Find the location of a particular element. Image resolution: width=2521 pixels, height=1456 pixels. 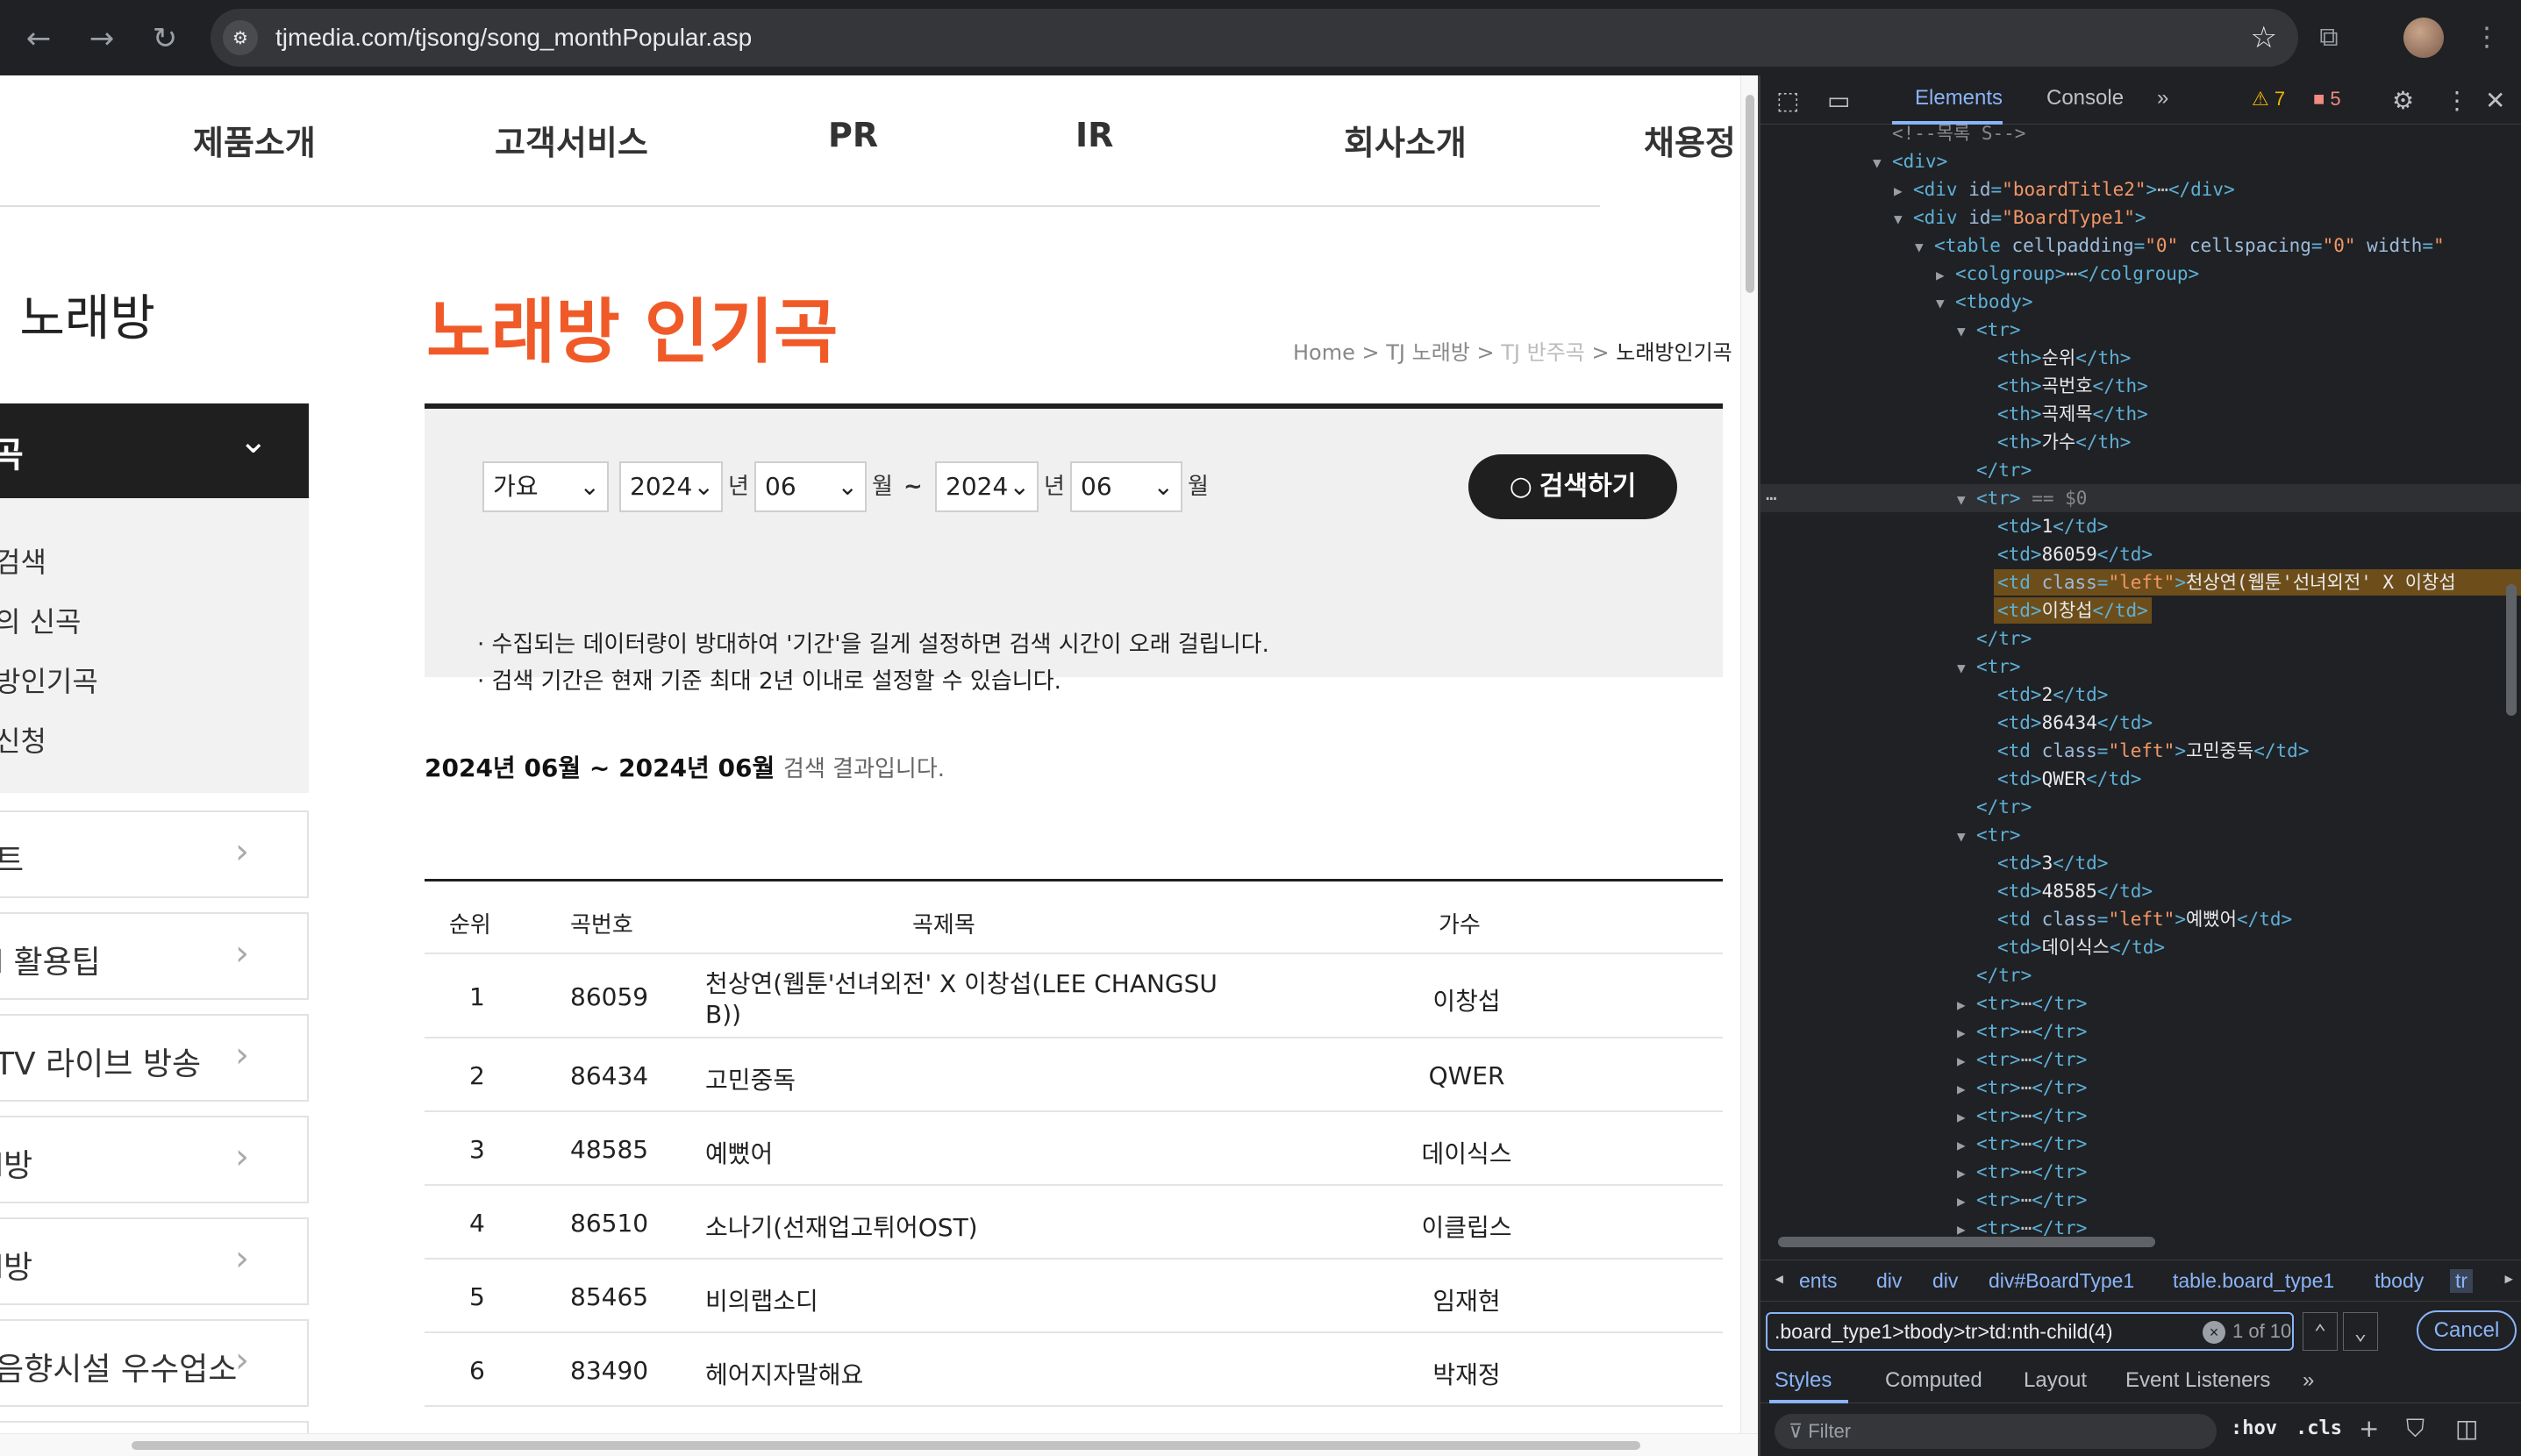

dom-node-line: <td class="left">고민중독</td> is located at coordinates (2153, 751).